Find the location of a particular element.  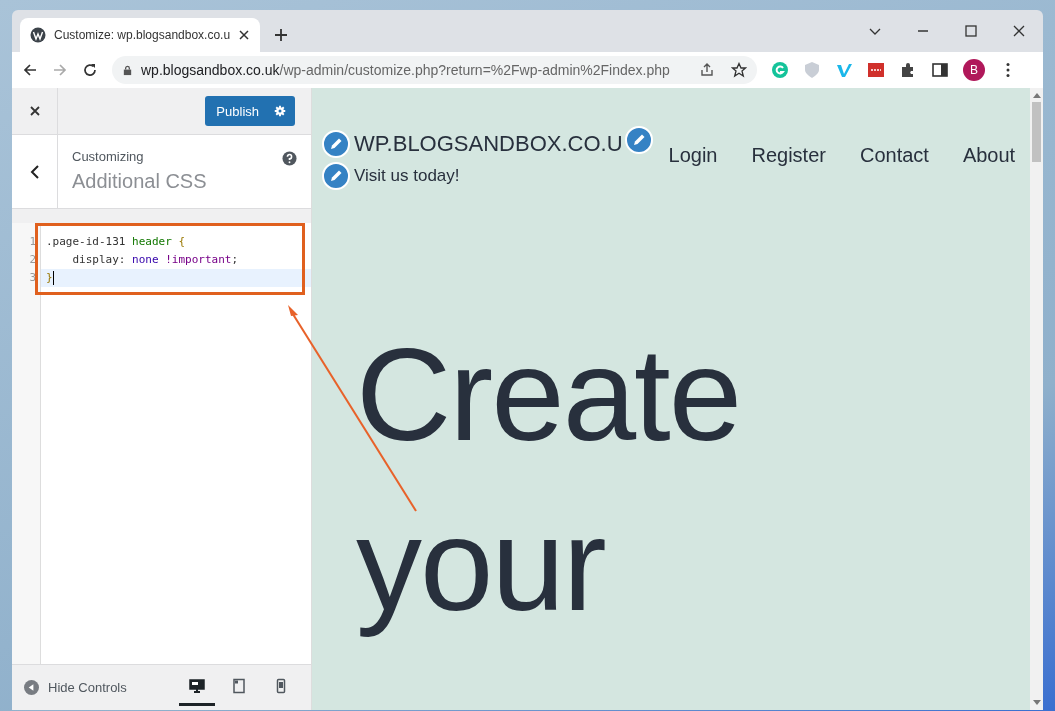

extension-icon is located at coordinates (876, 70).